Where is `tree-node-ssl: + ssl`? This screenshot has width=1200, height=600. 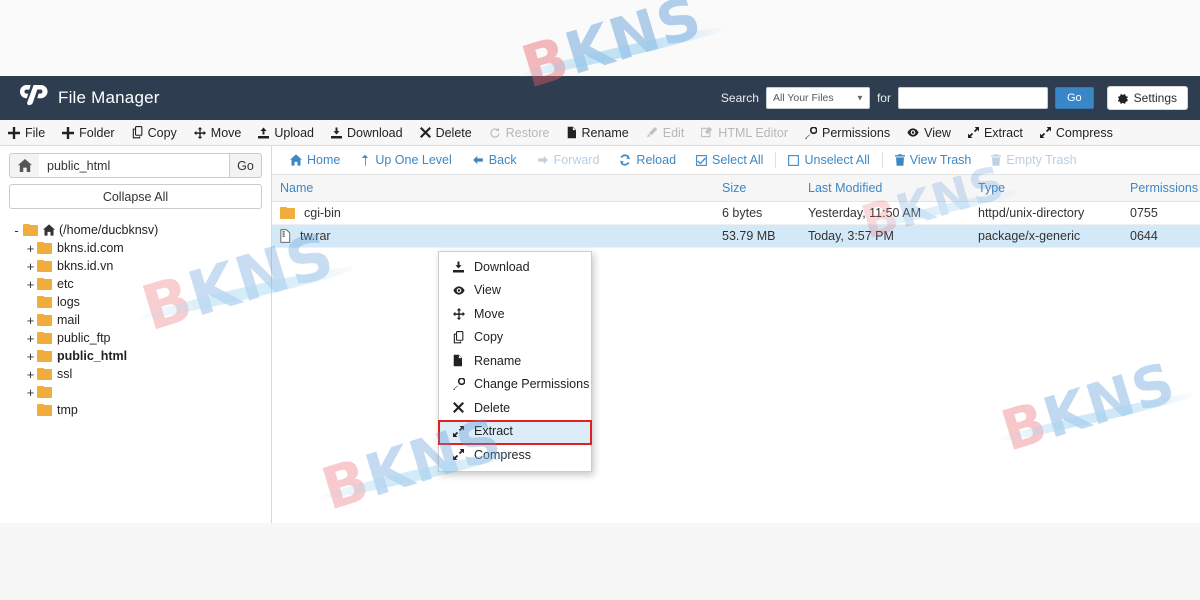
tree-node-ssl: + ssl is located at coordinates (140, 374).